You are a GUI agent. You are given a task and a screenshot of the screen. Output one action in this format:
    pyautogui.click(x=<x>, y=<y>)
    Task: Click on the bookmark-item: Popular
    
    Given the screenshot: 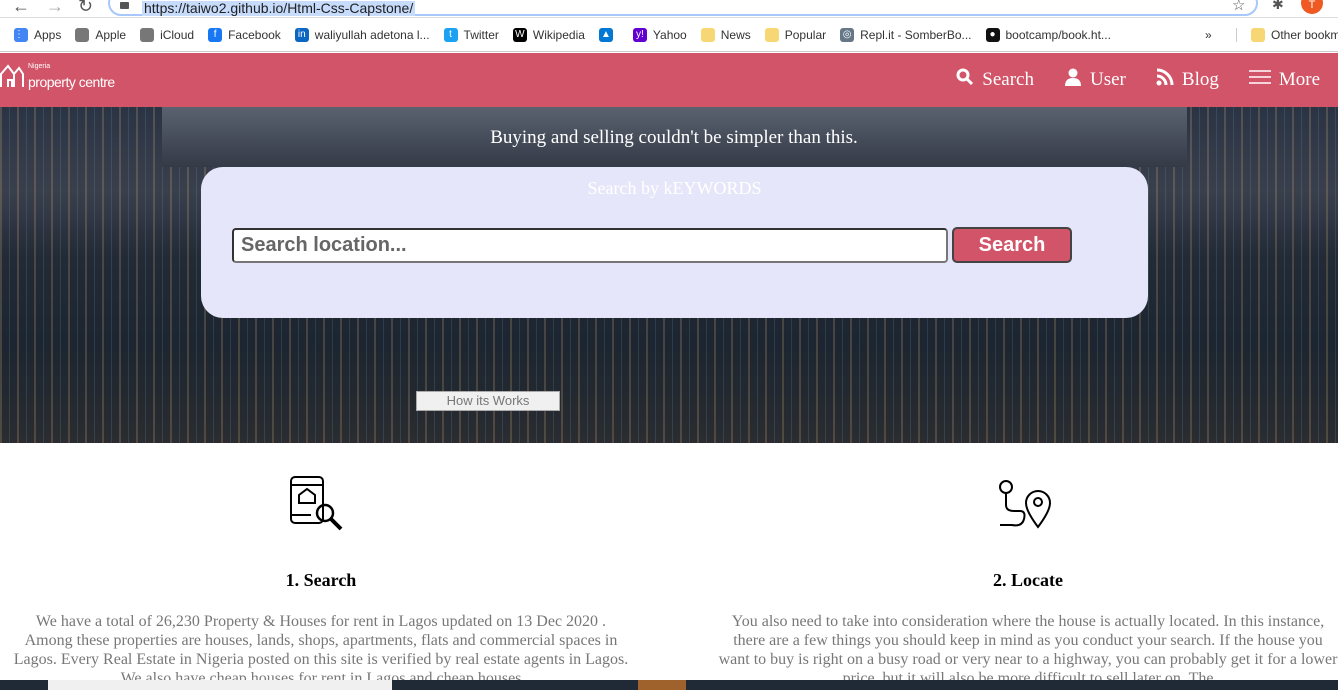 What is the action you would take?
    pyautogui.click(x=795, y=34)
    